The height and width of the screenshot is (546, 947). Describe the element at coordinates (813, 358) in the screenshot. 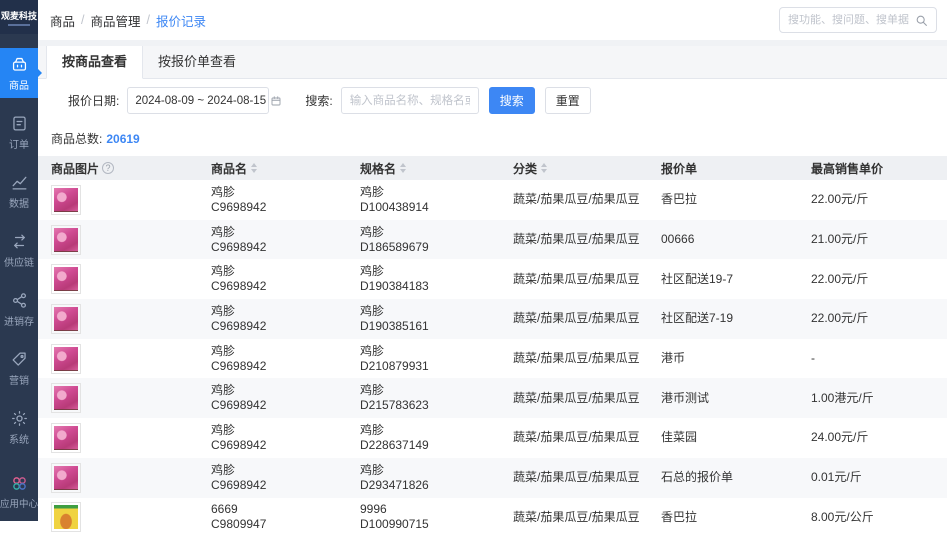

I see `max-price: -` at that location.